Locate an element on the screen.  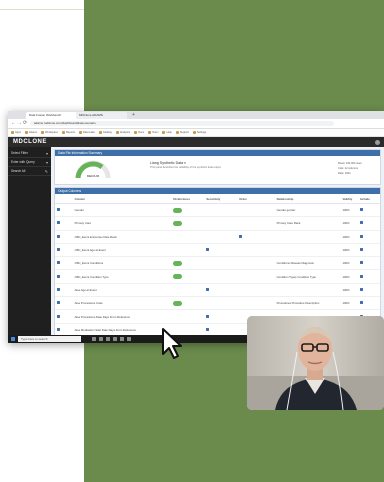
user-avatar-icon is located at coordinates (377, 142).